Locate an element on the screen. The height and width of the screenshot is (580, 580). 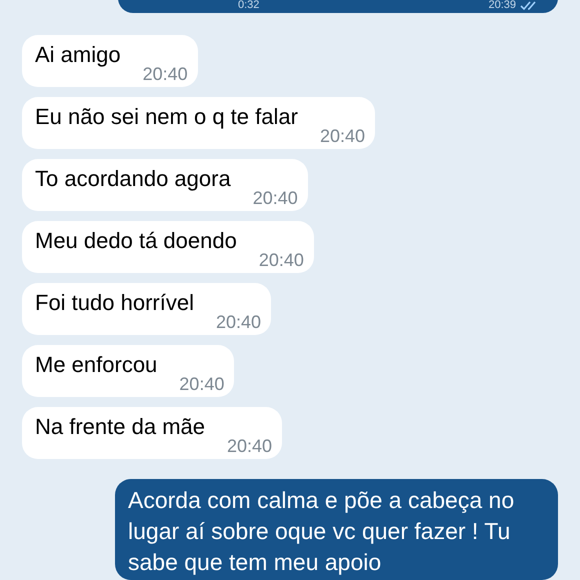
message-text: To acordando agora is located at coordinates (133, 179).